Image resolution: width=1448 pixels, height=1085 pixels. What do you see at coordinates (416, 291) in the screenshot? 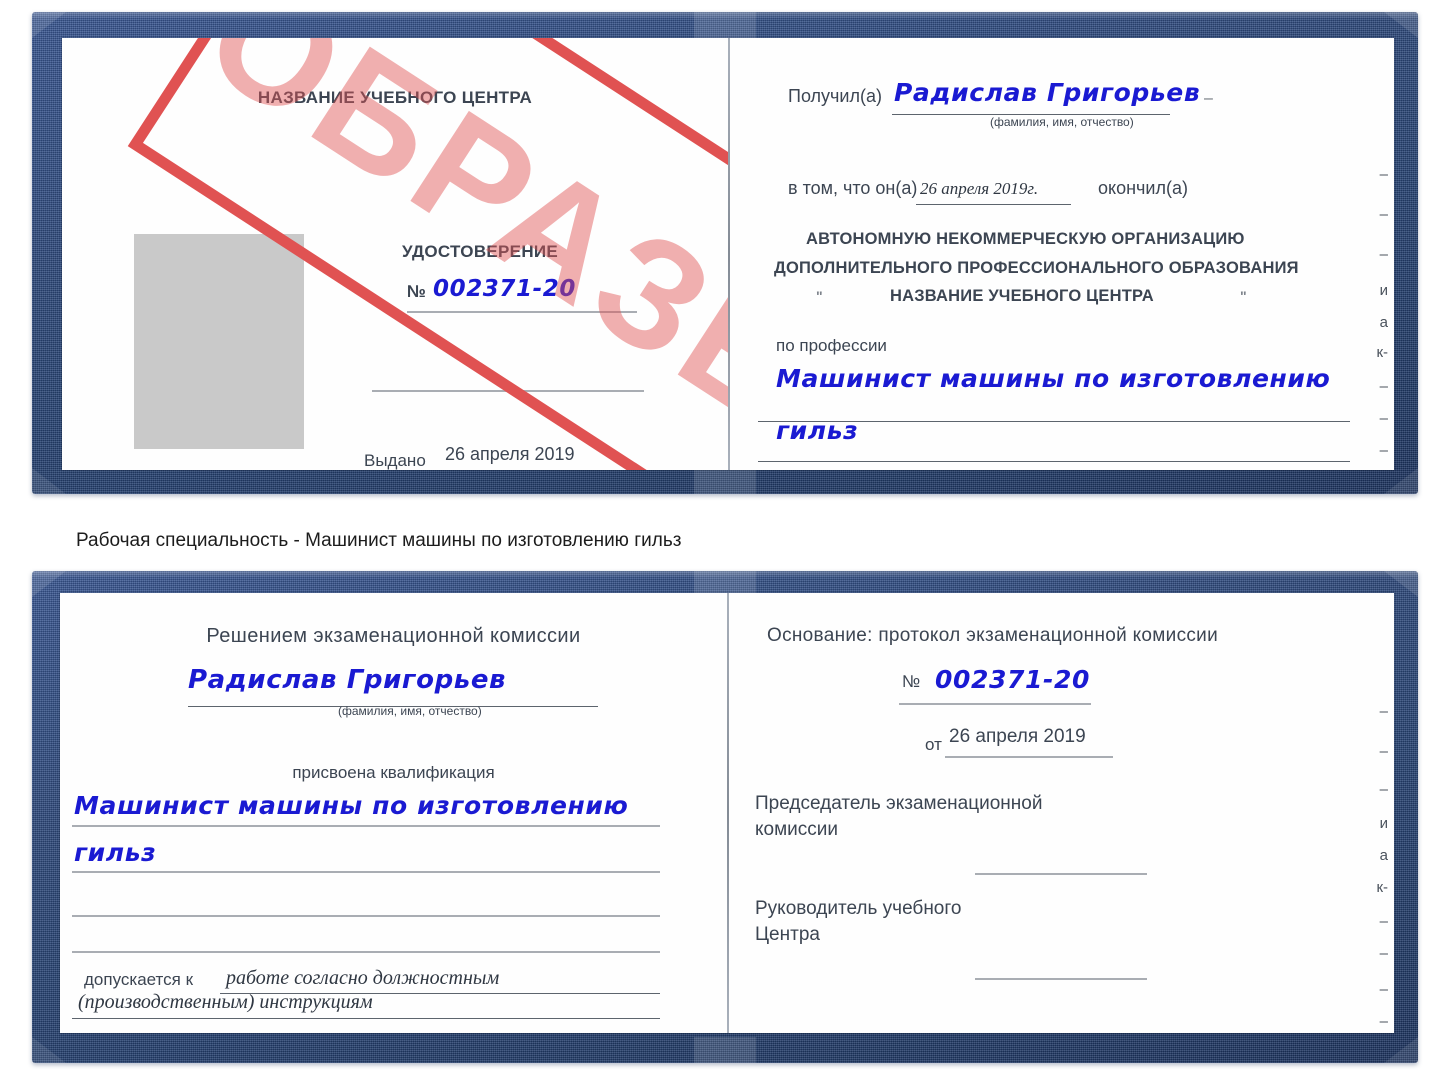
I see `number-label-front: №` at bounding box center [416, 291].